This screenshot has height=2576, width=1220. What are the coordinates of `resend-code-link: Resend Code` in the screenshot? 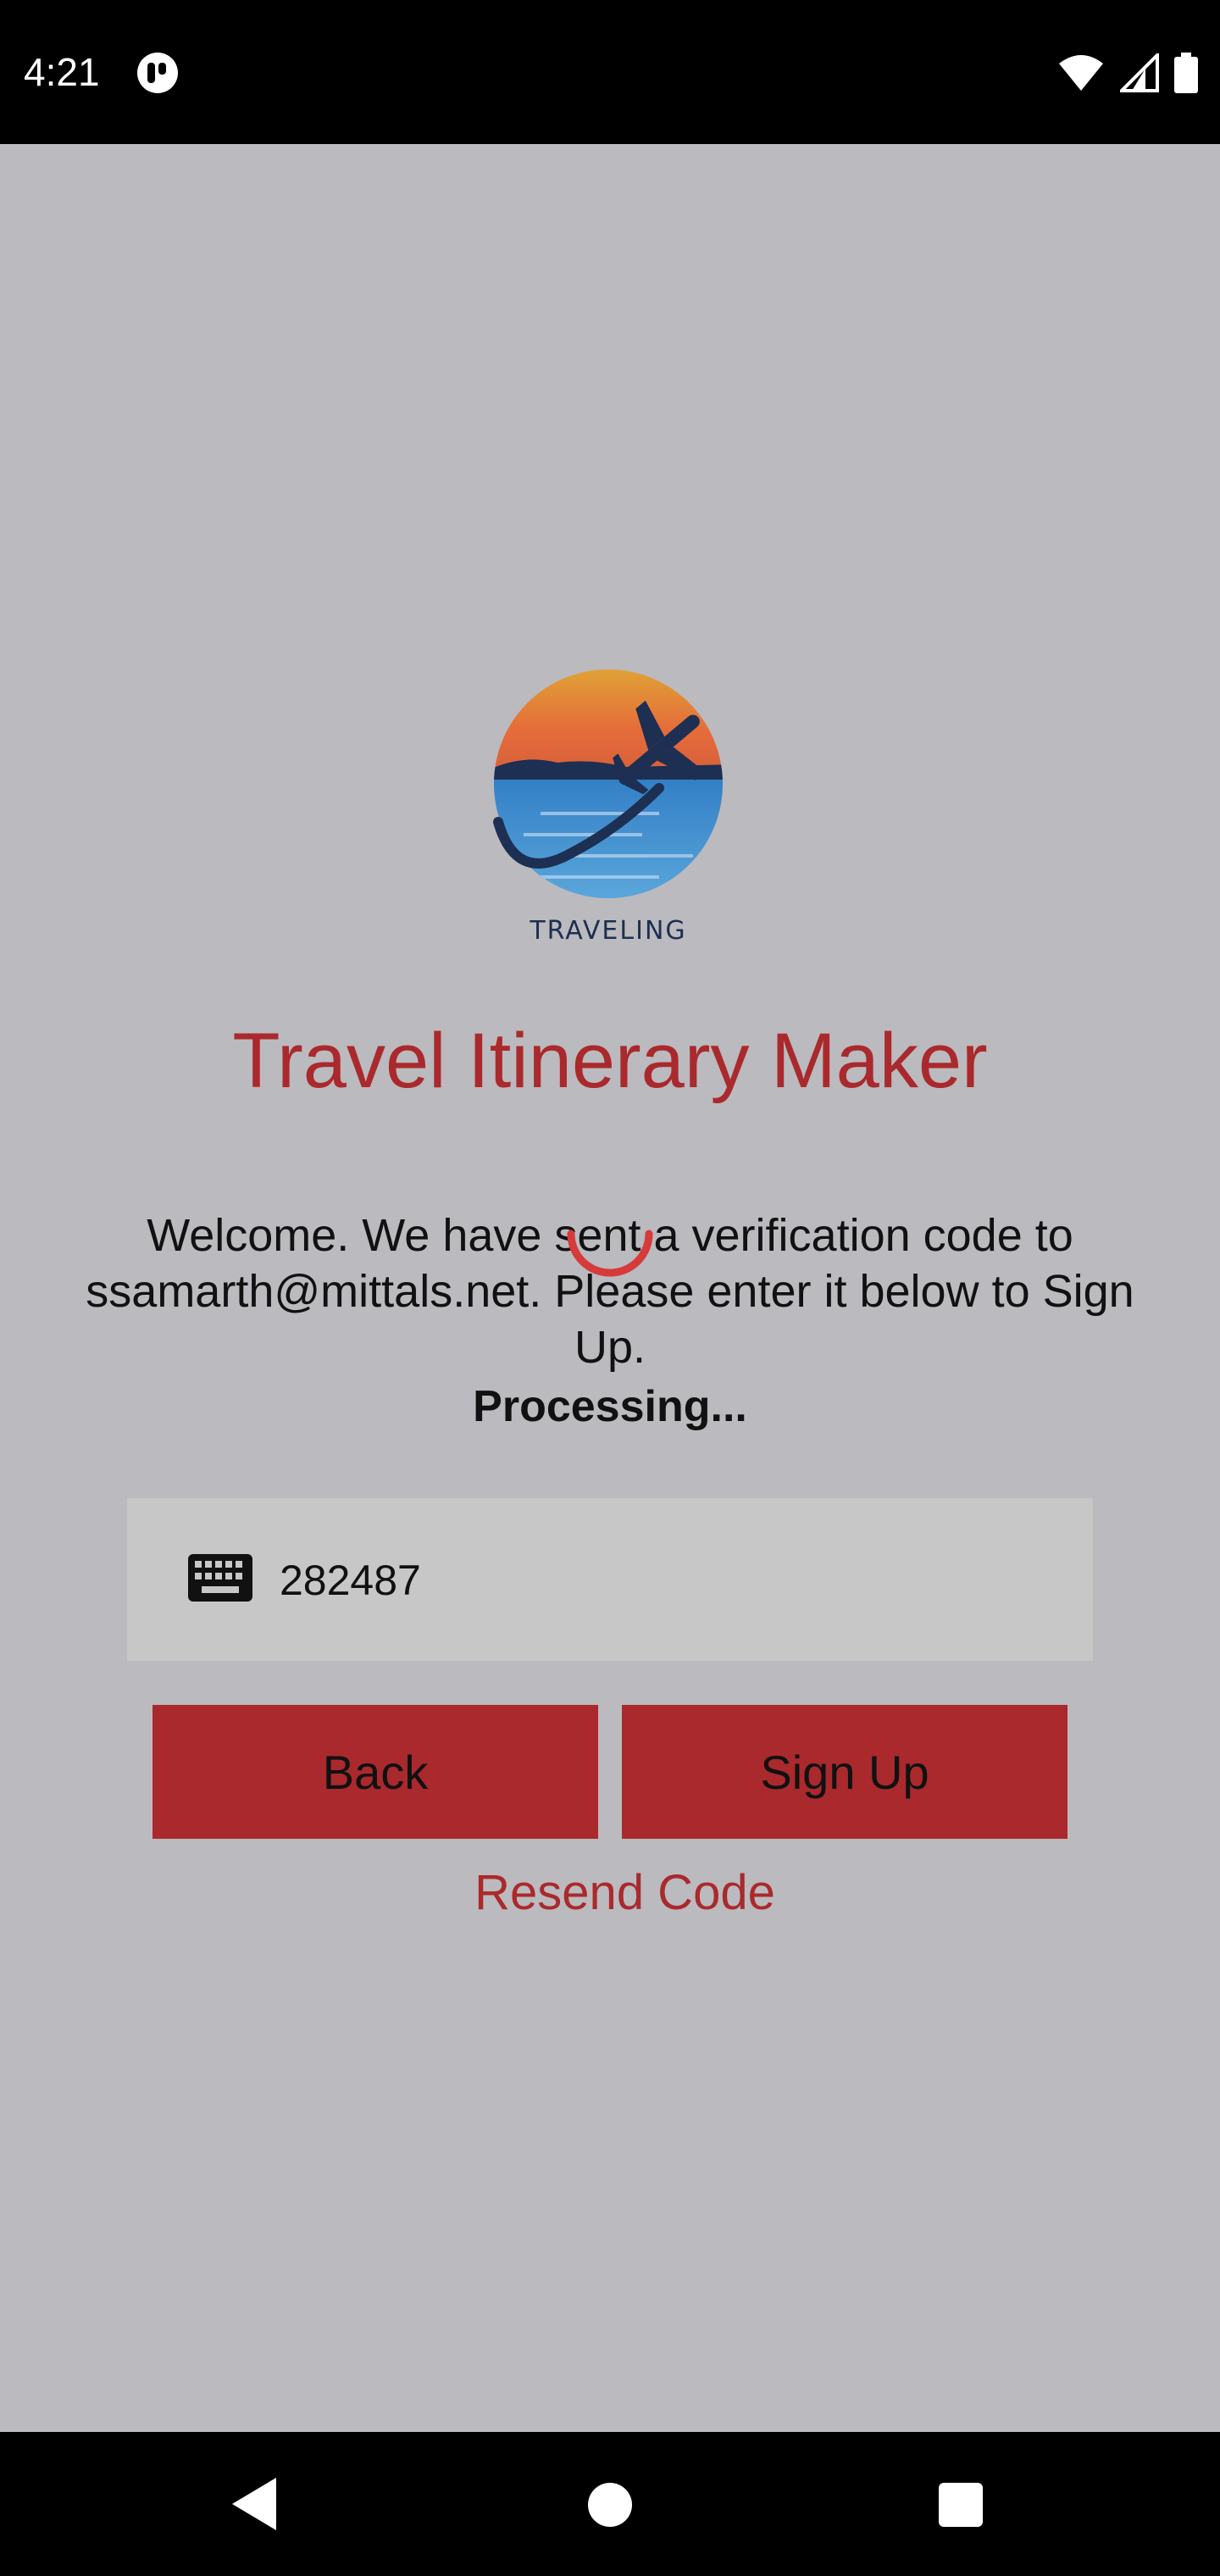 It's located at (610, 1892).